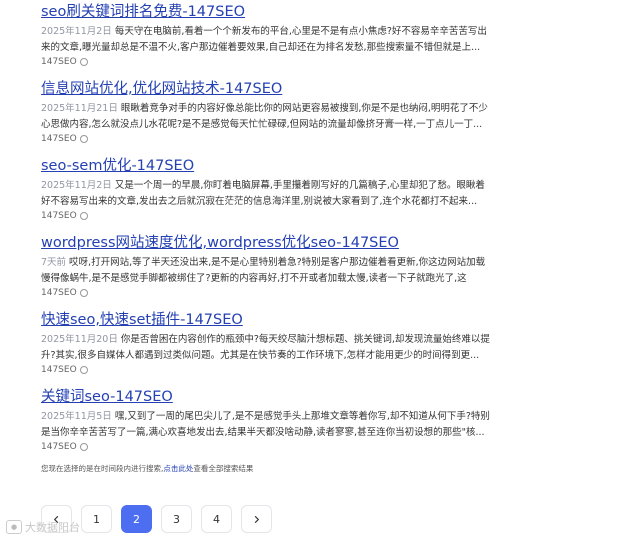  I want to click on result-title-link: 快速seo,快速set插件-147SEO, so click(266, 320).